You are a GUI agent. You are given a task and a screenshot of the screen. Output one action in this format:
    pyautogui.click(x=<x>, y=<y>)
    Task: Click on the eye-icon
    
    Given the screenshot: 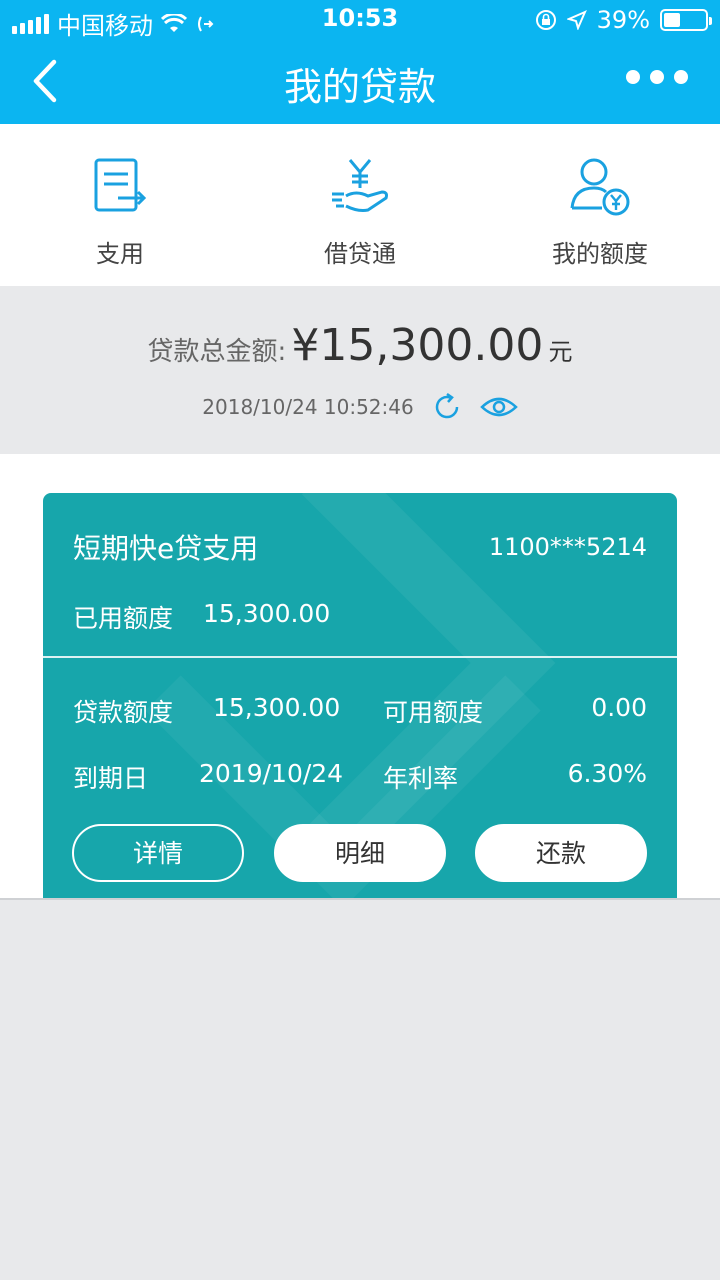 What is the action you would take?
    pyautogui.click(x=498, y=407)
    